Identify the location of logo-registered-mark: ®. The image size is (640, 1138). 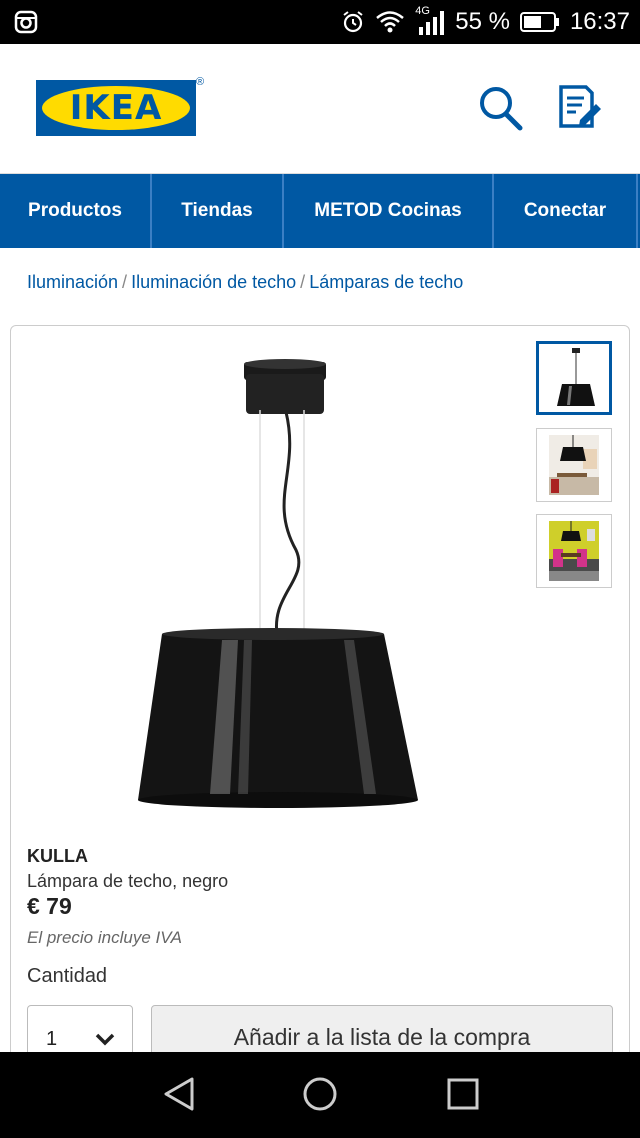
(200, 82).